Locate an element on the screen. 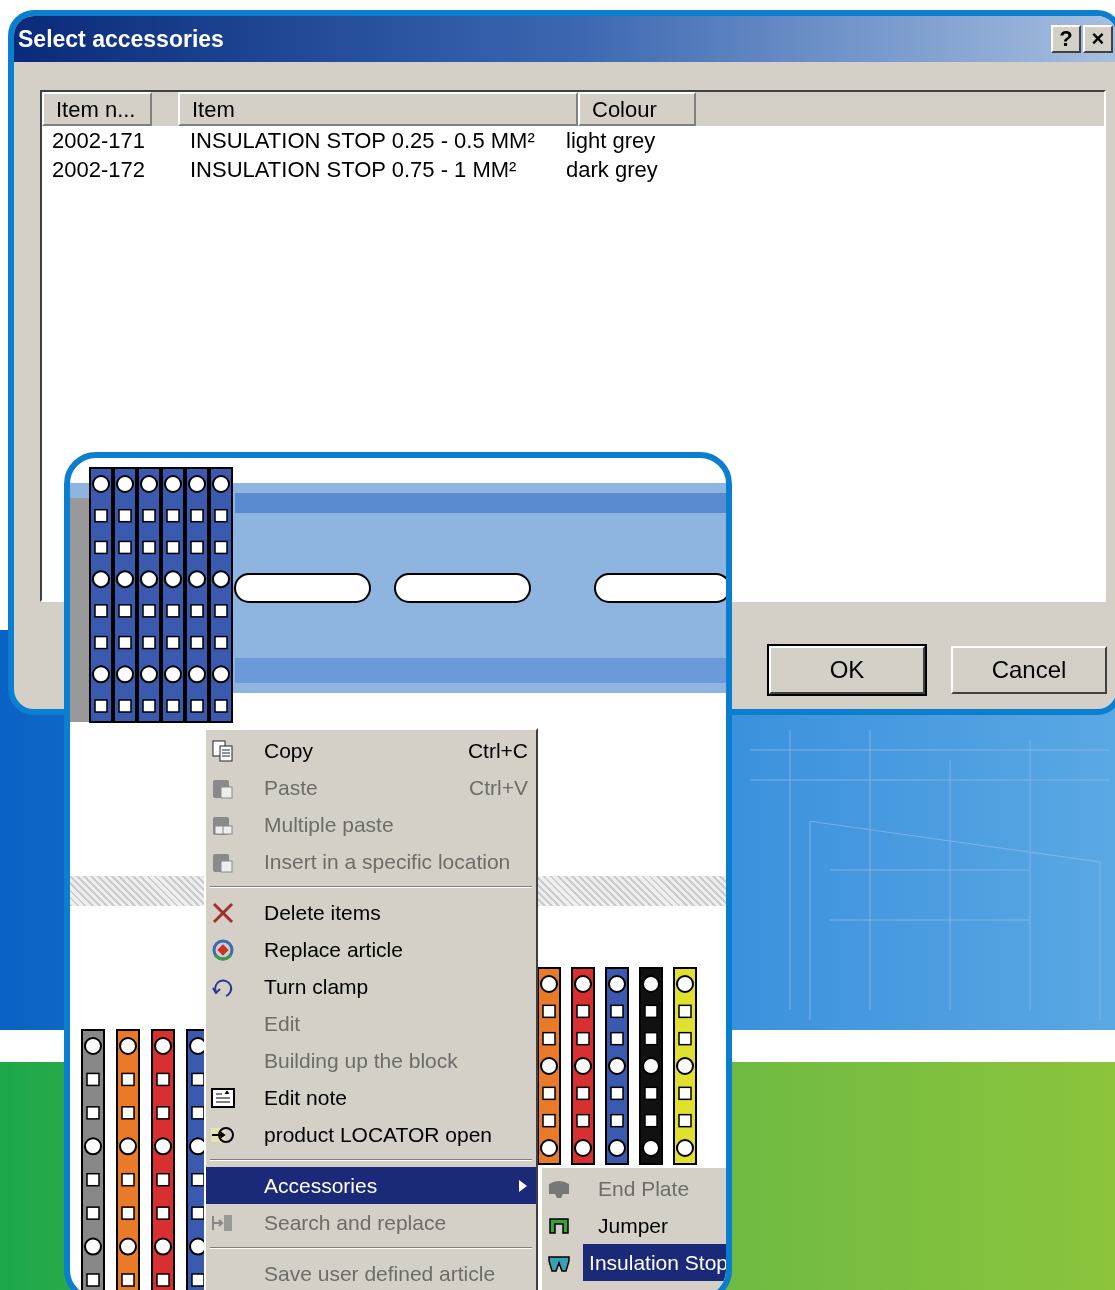 The height and width of the screenshot is (1290, 1115). column-header: Colour is located at coordinates (637, 109).